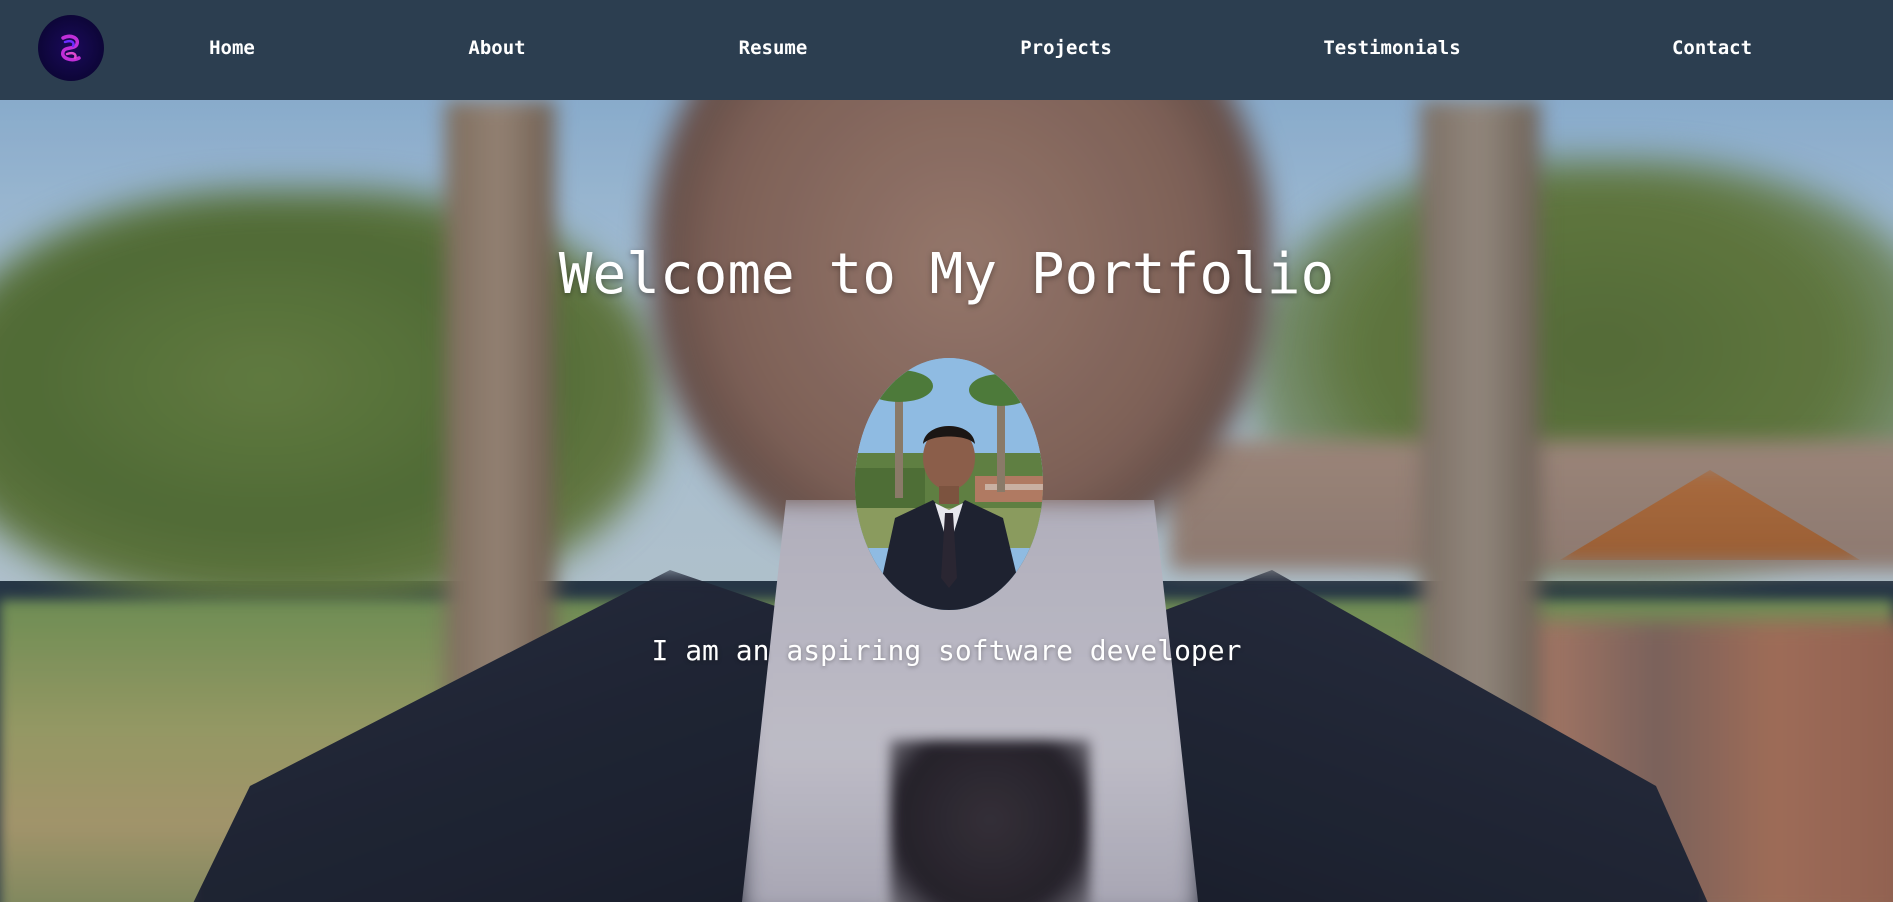 This screenshot has width=1893, height=902. Describe the element at coordinates (1391, 48) in the screenshot. I see `nav-testimonials-link: Testimonials` at that location.